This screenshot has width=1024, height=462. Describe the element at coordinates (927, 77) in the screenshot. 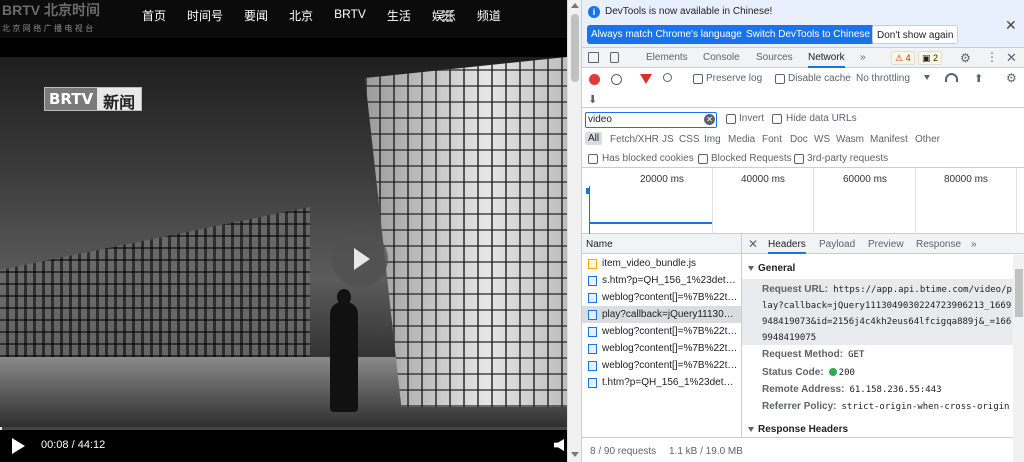

I see `chevron-down-icon` at that location.